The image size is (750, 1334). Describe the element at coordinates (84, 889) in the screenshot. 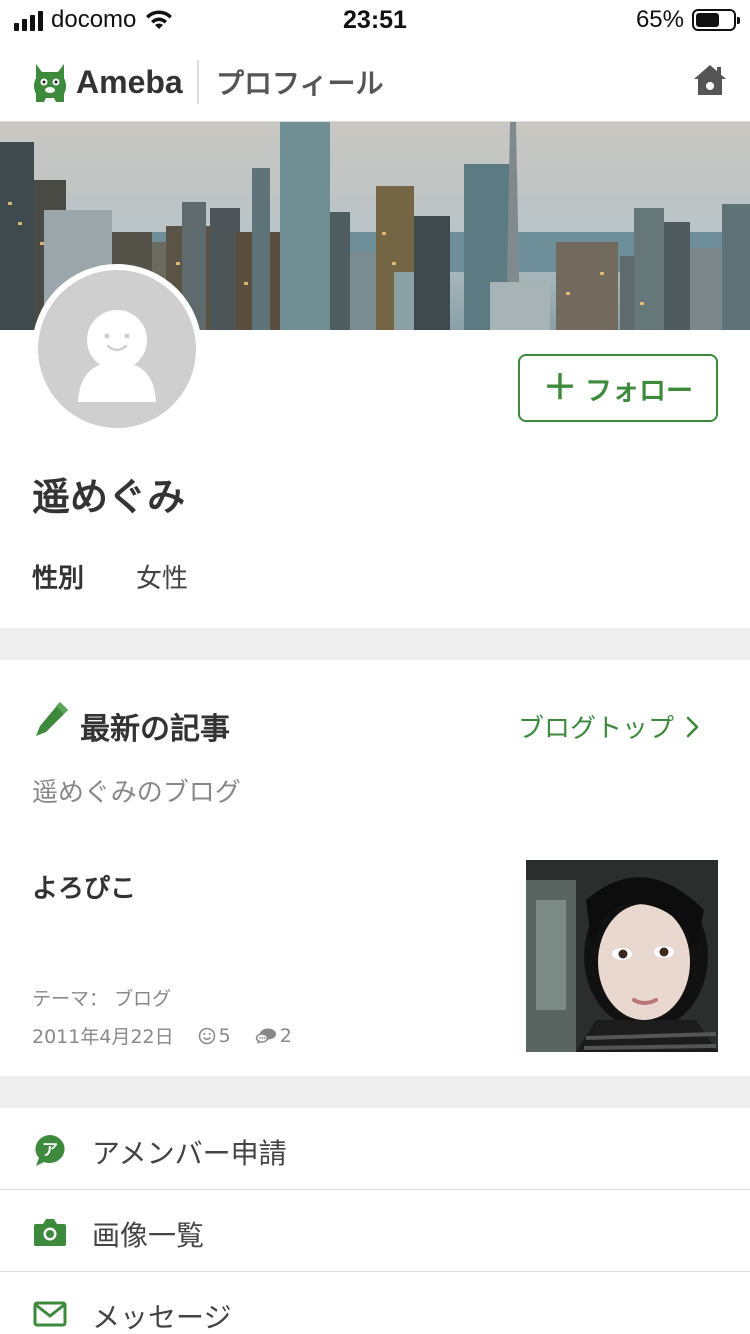

I see `article-title: よろぴこ` at that location.